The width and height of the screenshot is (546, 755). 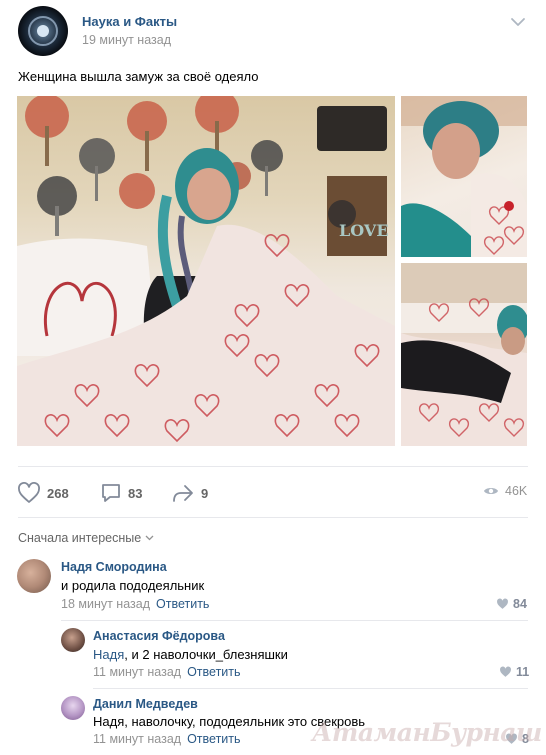 What do you see at coordinates (520, 604) in the screenshot?
I see `comment-likes-count: 84` at bounding box center [520, 604].